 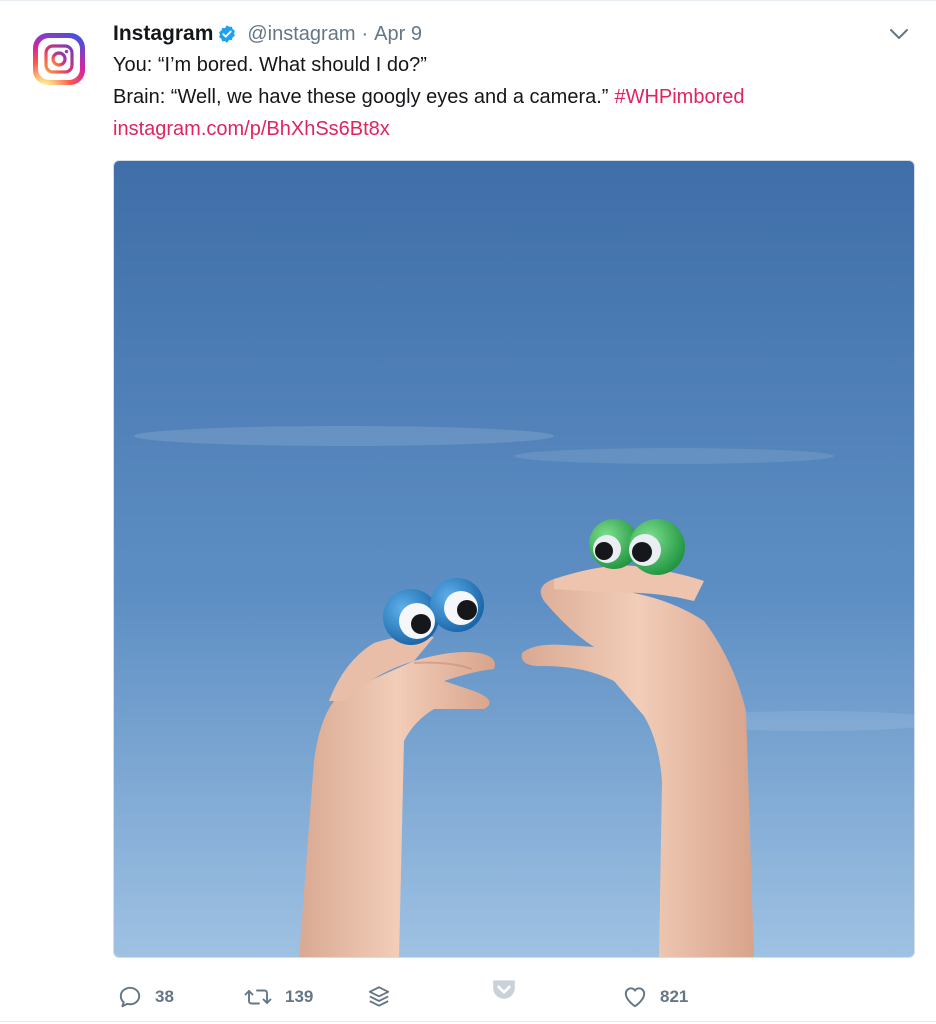 I want to click on handle: @instagram, so click(x=301, y=34).